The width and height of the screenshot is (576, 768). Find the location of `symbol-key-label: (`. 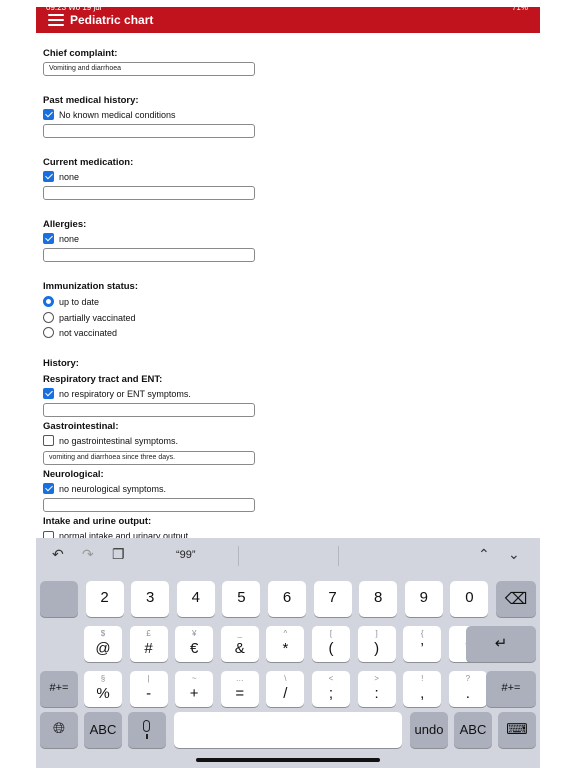

symbol-key-label: ( is located at coordinates (331, 648).